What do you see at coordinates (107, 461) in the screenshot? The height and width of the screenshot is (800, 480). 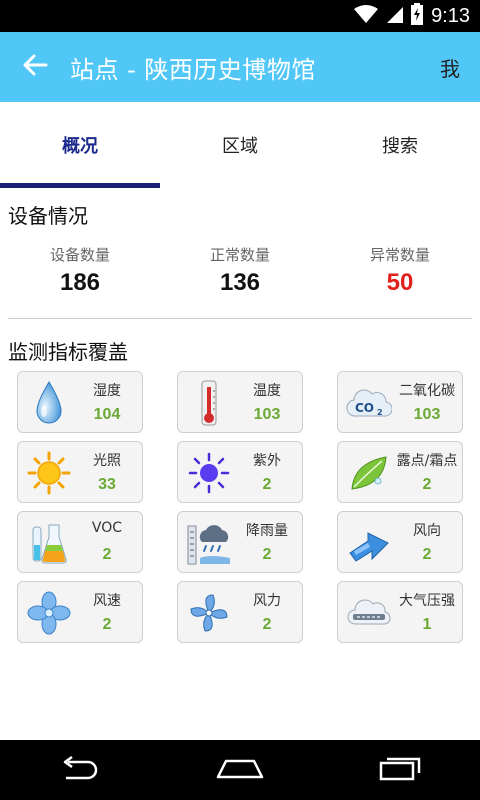 I see `metric-name: 光照` at bounding box center [107, 461].